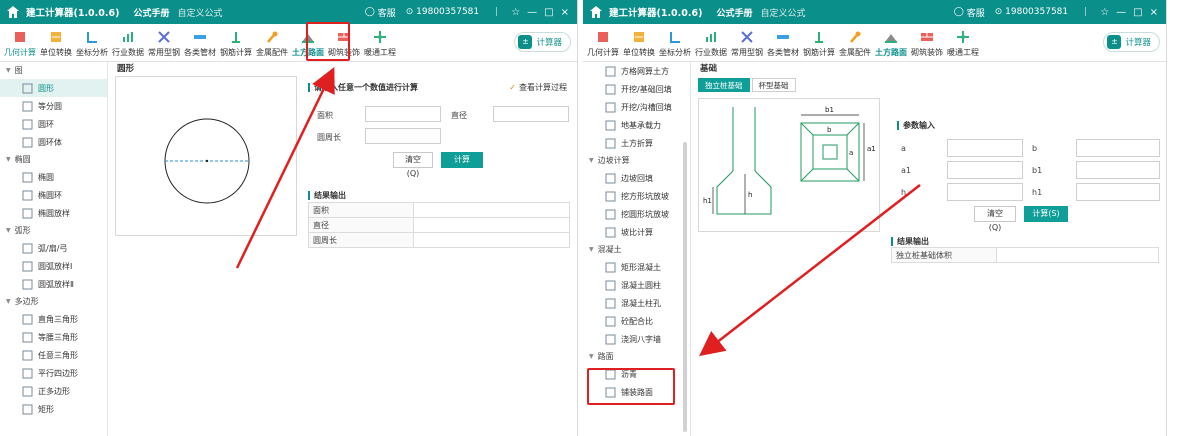  Describe the element at coordinates (636, 196) in the screenshot. I see `sidebar-item-1-1: 挖方形坑放坡` at that location.